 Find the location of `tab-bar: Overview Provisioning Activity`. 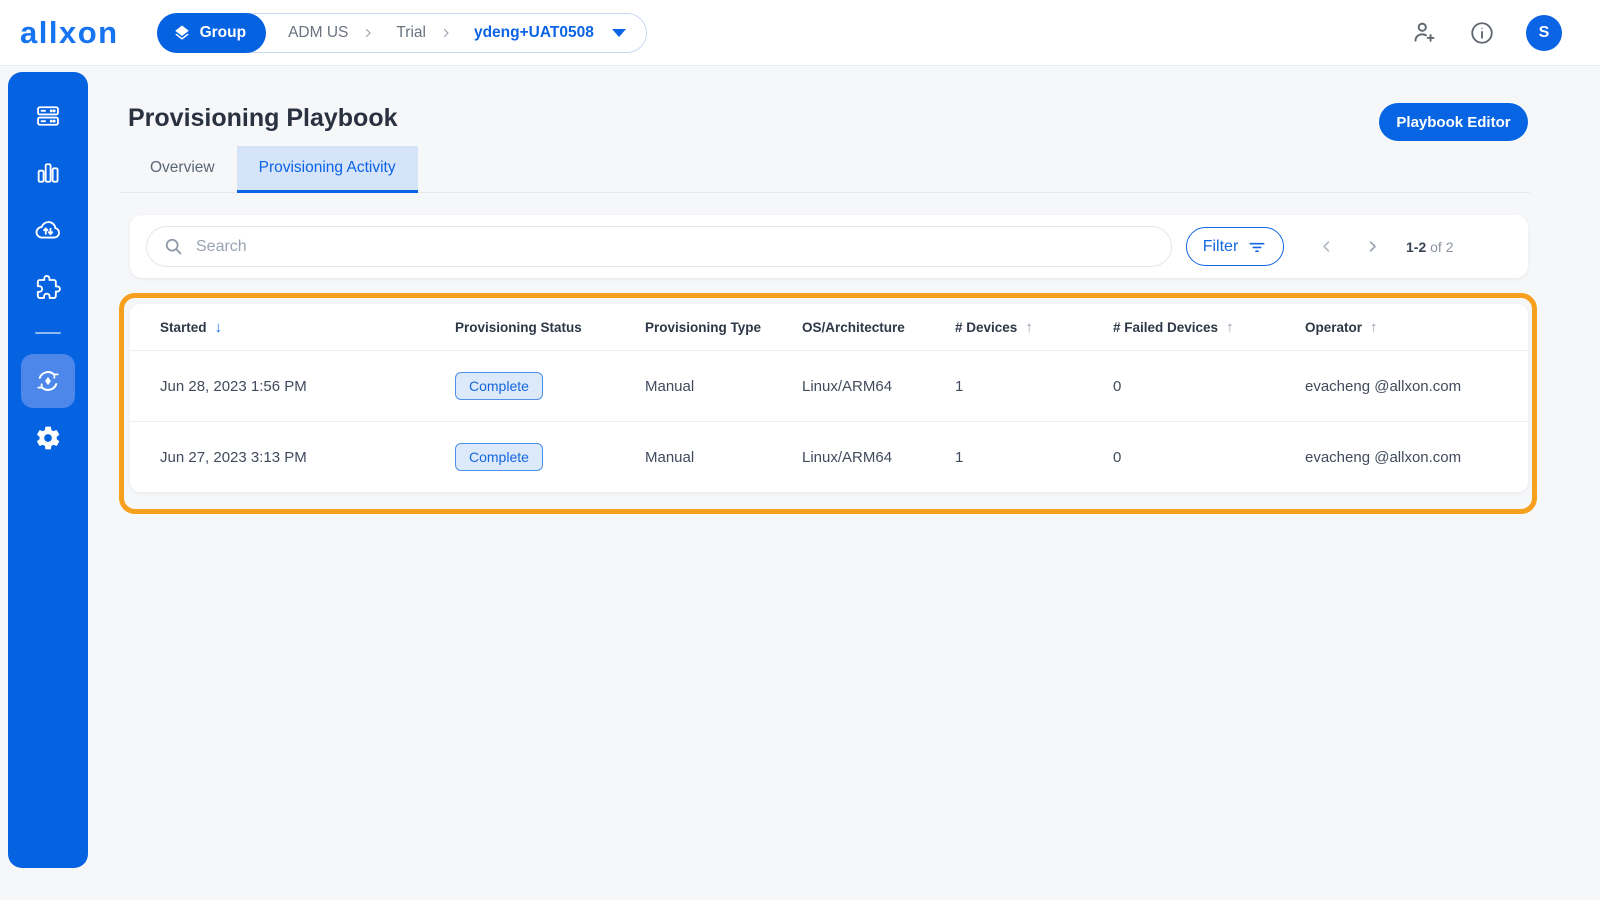

tab-bar: Overview Provisioning Activity is located at coordinates (273, 169).